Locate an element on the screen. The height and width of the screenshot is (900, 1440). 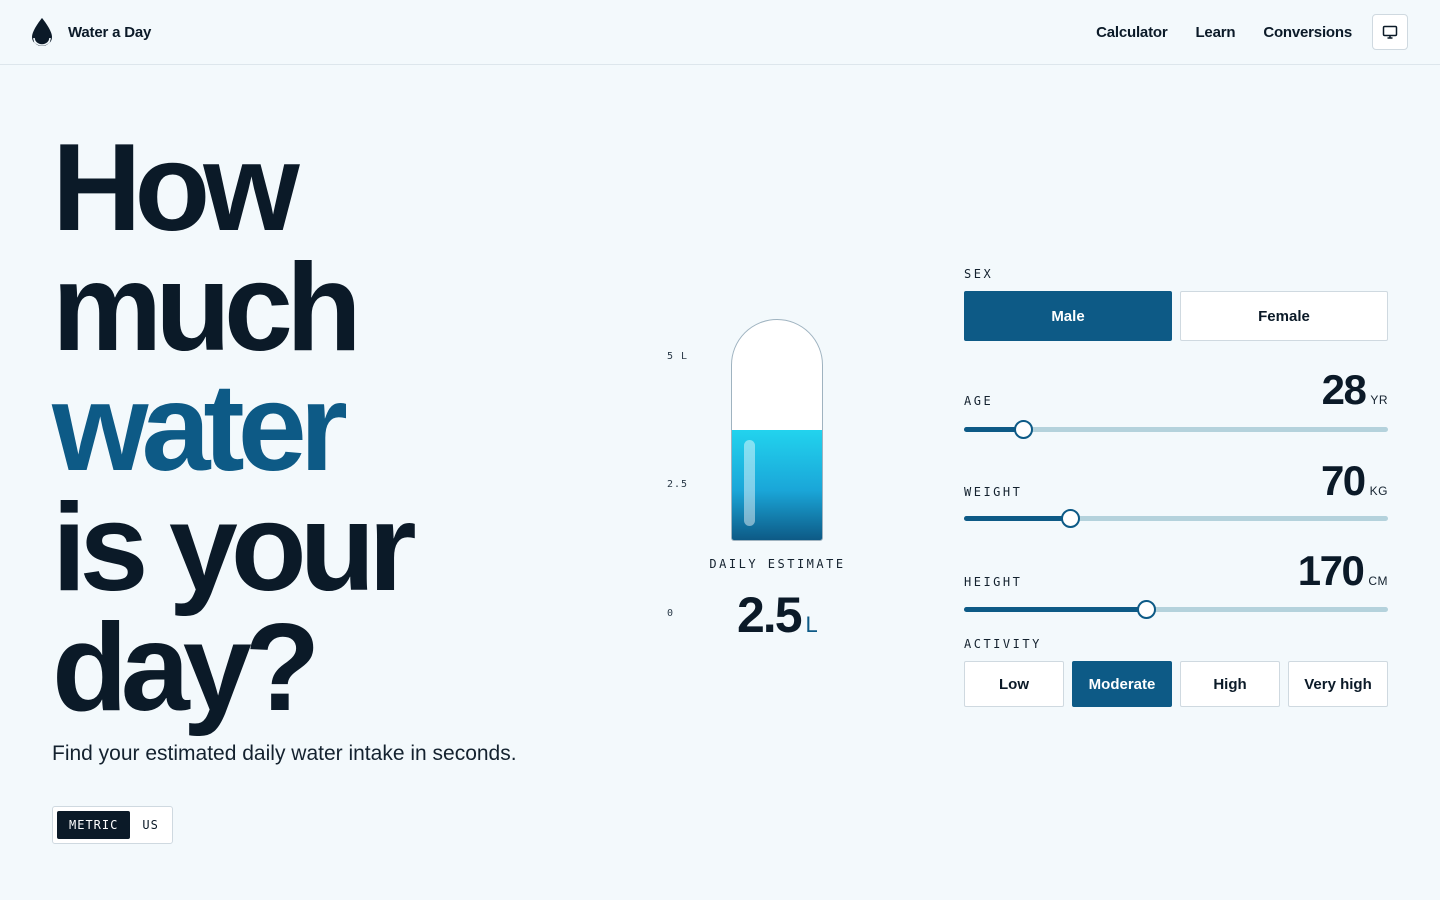
hero-line-accent: water is located at coordinates (200, 428).